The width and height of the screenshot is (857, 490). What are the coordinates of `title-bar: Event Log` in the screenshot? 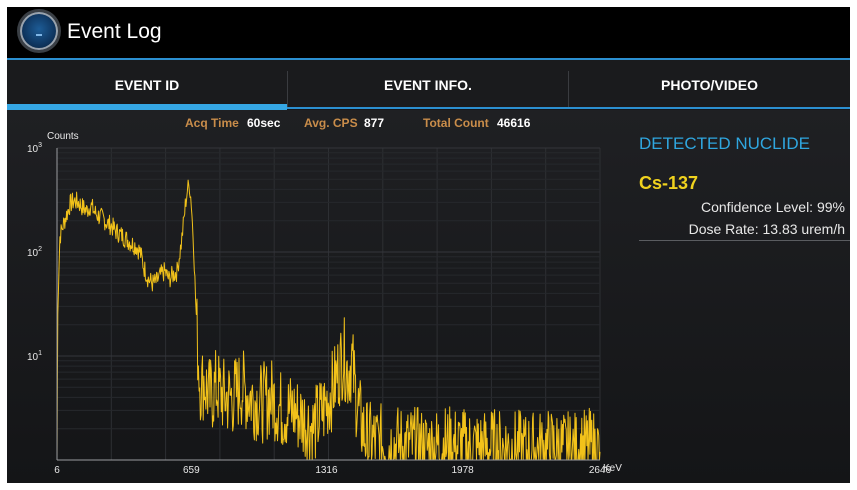 It's located at (428, 33).